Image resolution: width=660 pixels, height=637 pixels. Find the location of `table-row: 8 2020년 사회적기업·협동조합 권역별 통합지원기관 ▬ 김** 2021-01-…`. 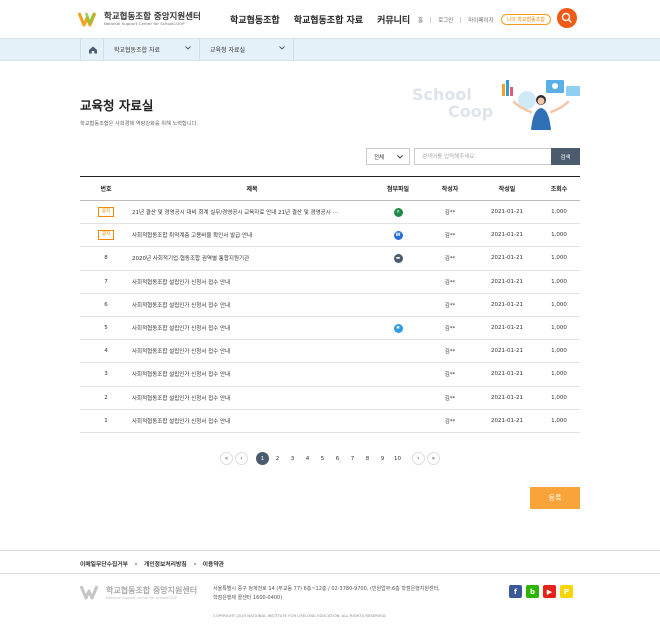

table-row: 8 2020년 사회적기업·협동조합 권역별 통합지원기관 ▬ 김** 2021-01-… is located at coordinates (330, 259).